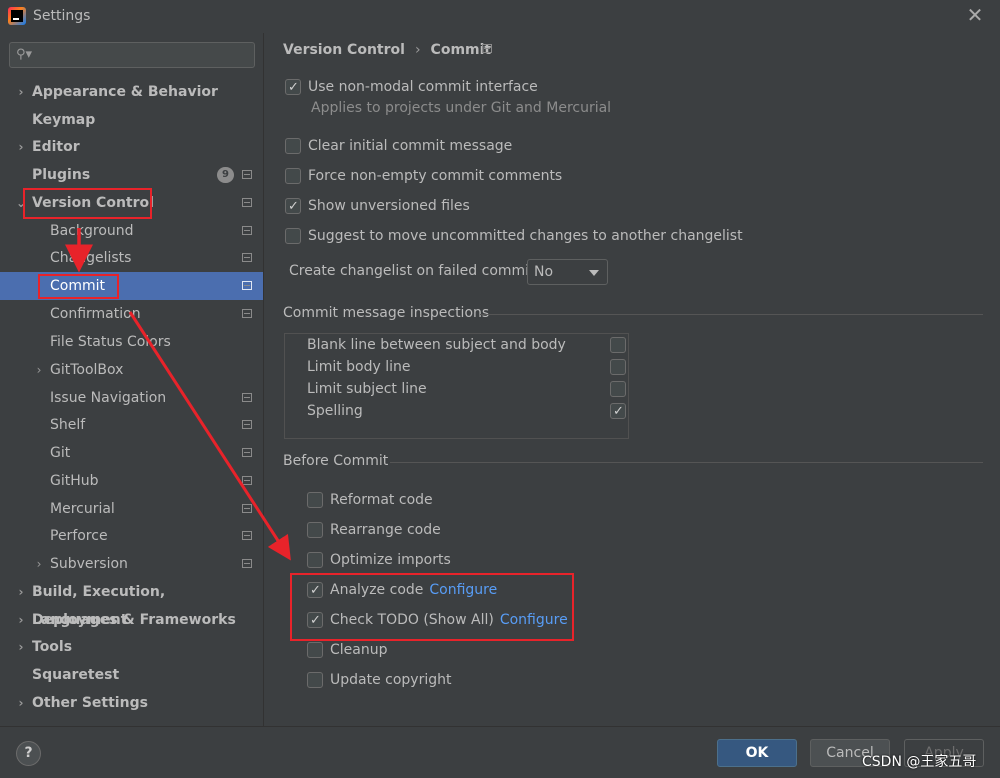 The image size is (1000, 778). I want to click on sidebar-item-keymap: Keymap, so click(131, 120).